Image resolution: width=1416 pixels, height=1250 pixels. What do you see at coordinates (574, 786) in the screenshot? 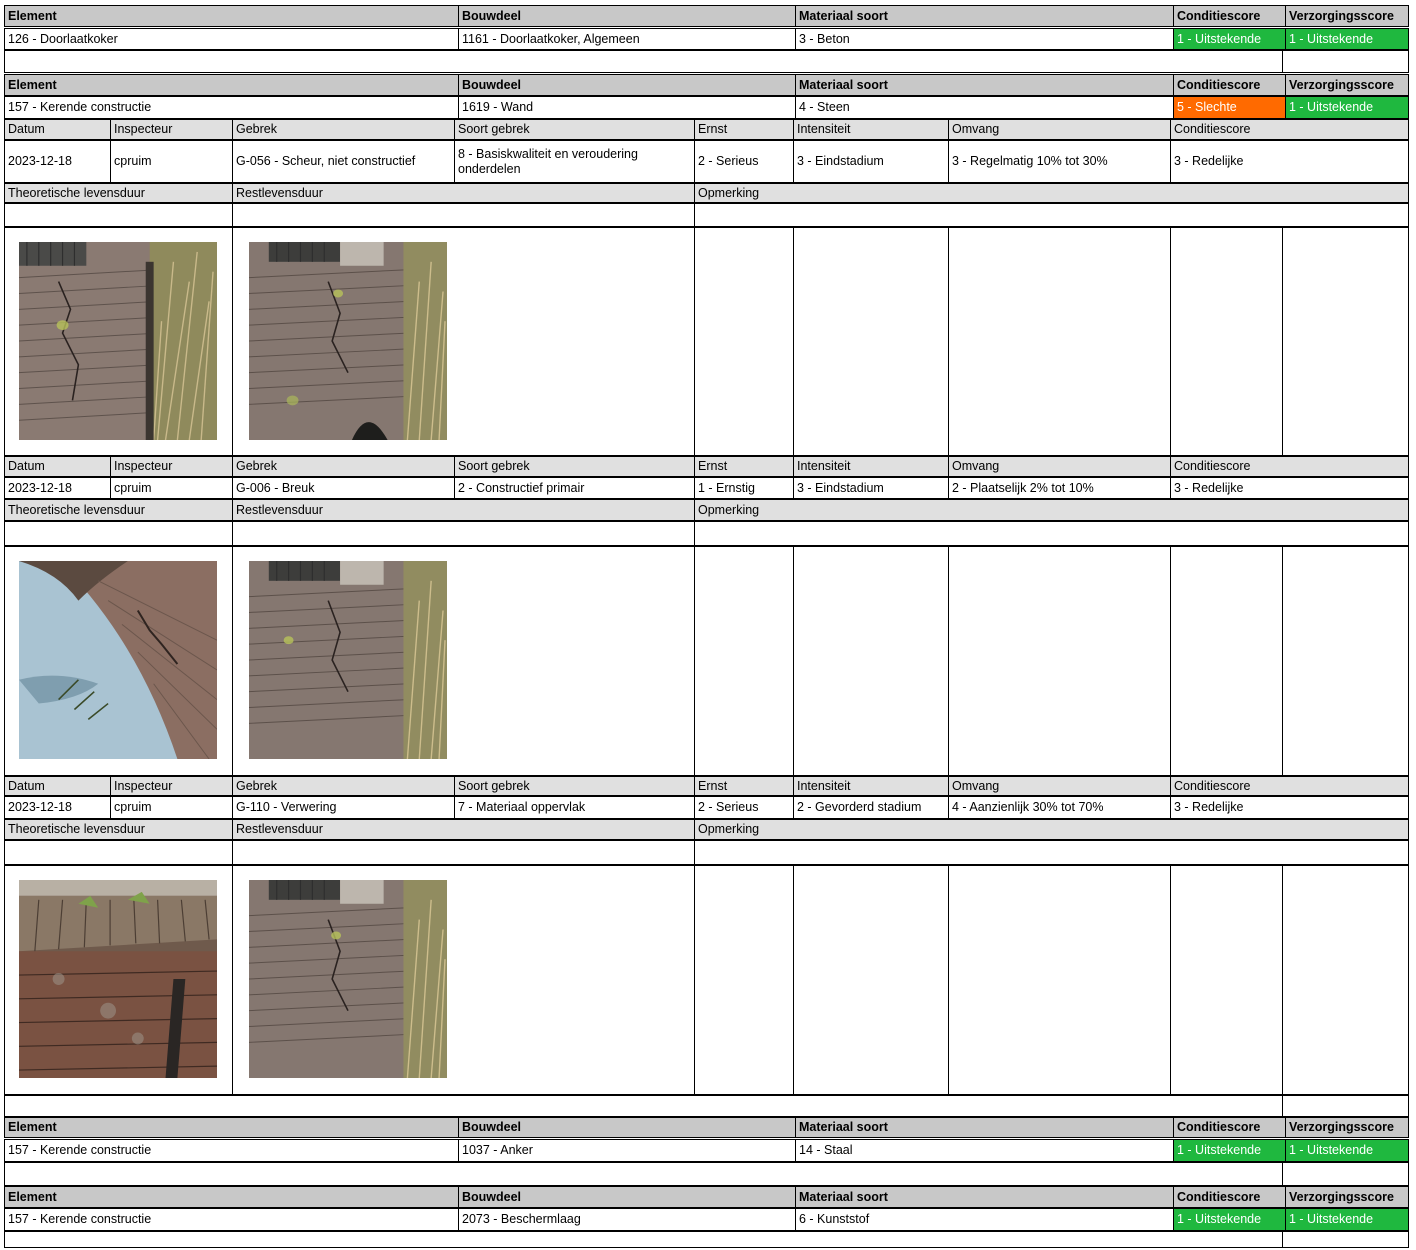
I see `soort-gebrek-header: Soort gebrek` at bounding box center [574, 786].